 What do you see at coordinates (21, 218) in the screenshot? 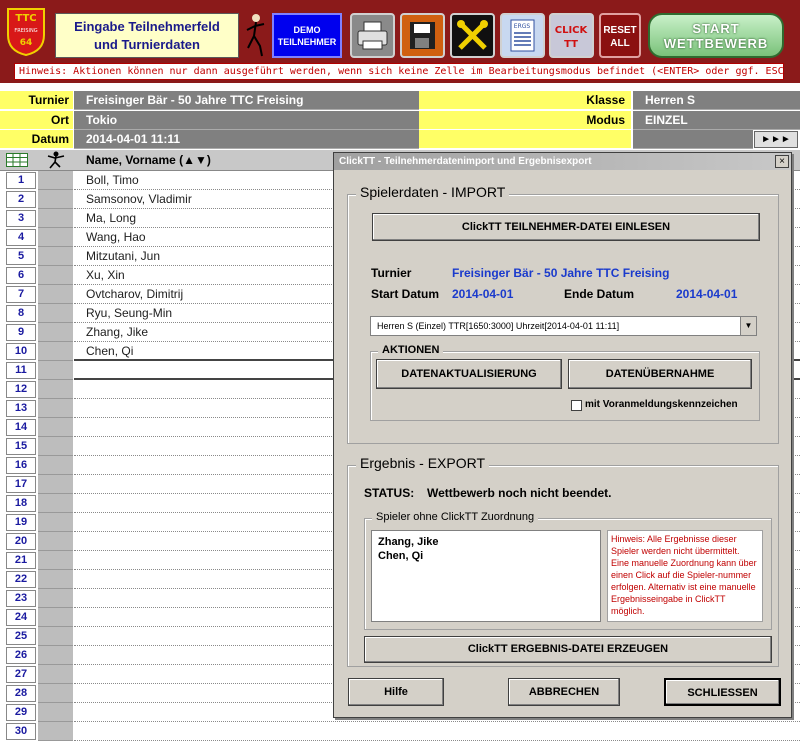
I see `row-number: 3` at bounding box center [21, 218].